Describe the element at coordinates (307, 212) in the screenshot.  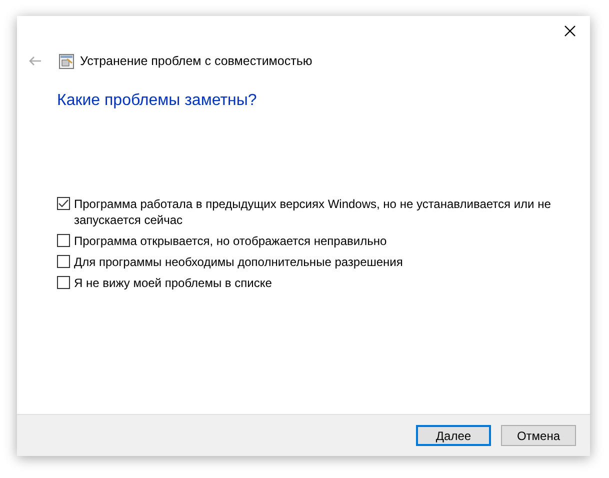
I see `problem-checkbox: Программа работала в предыдущих версиях Windows, но не устанавливается или не запускается сейчас` at that location.